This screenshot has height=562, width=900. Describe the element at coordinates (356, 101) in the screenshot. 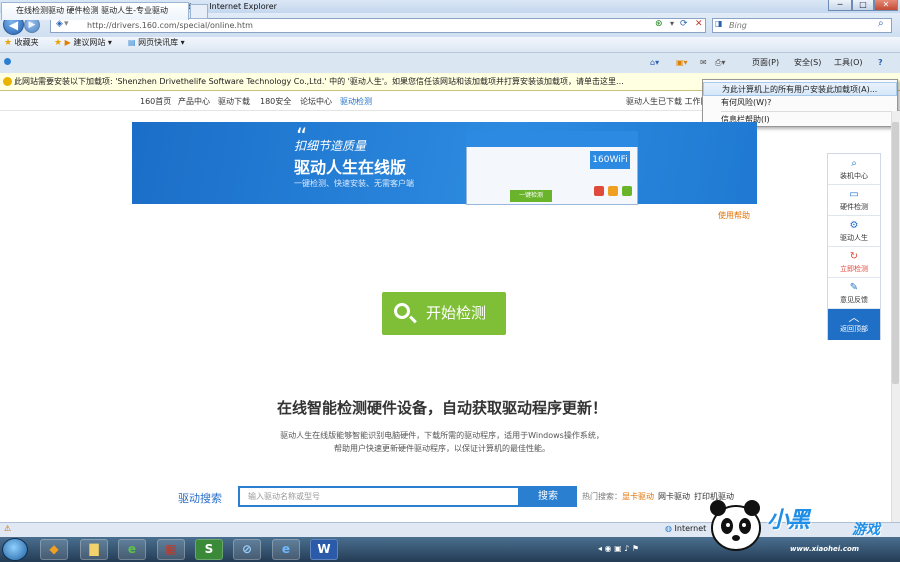

I see `site-nav-detect: 驱动检测` at that location.